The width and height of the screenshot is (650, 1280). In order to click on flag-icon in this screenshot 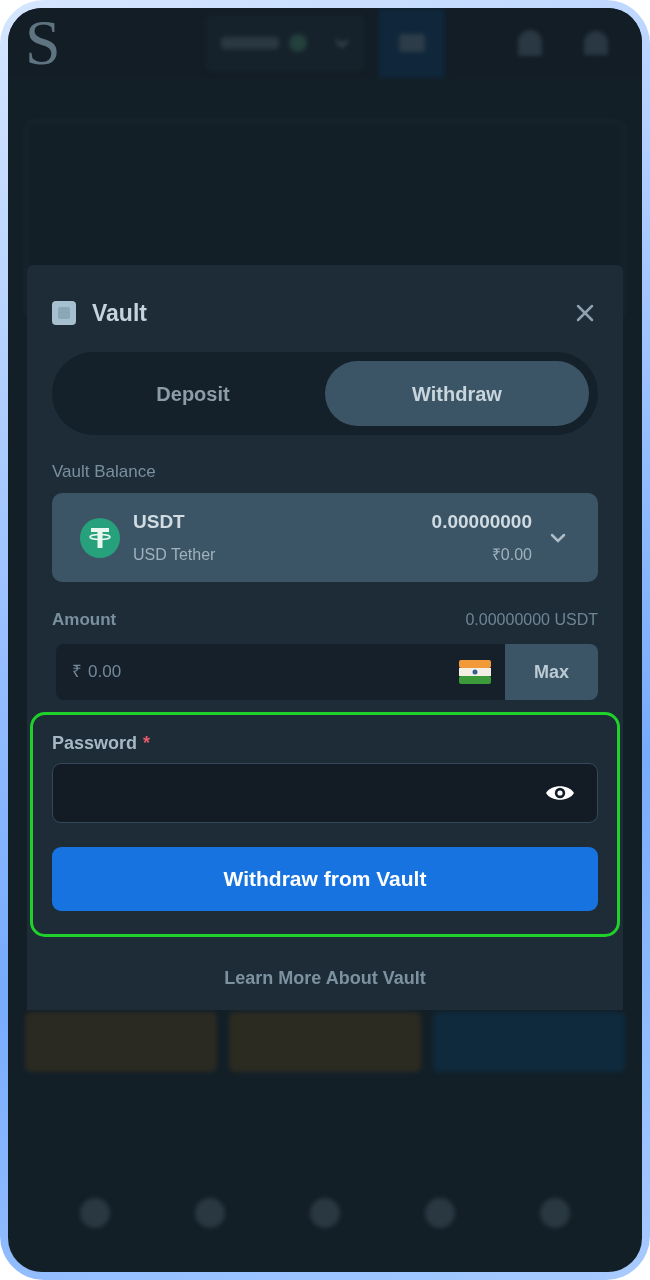, I will do `click(475, 672)`.